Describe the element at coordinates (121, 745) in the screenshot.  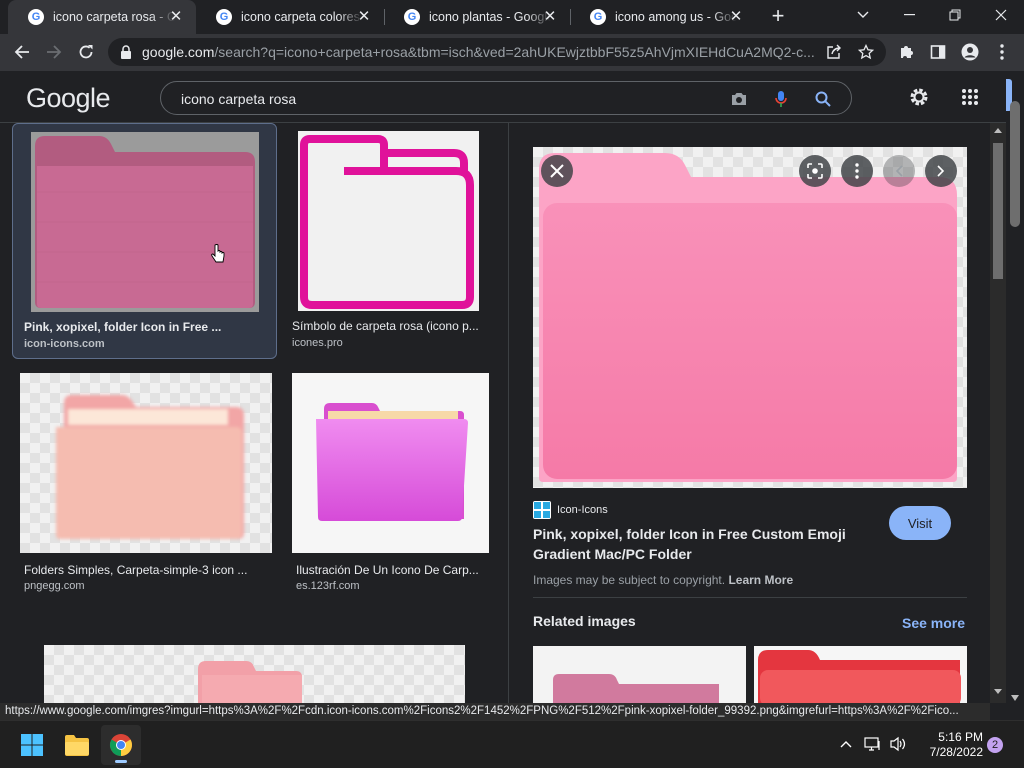
I see `chrome-icon` at that location.